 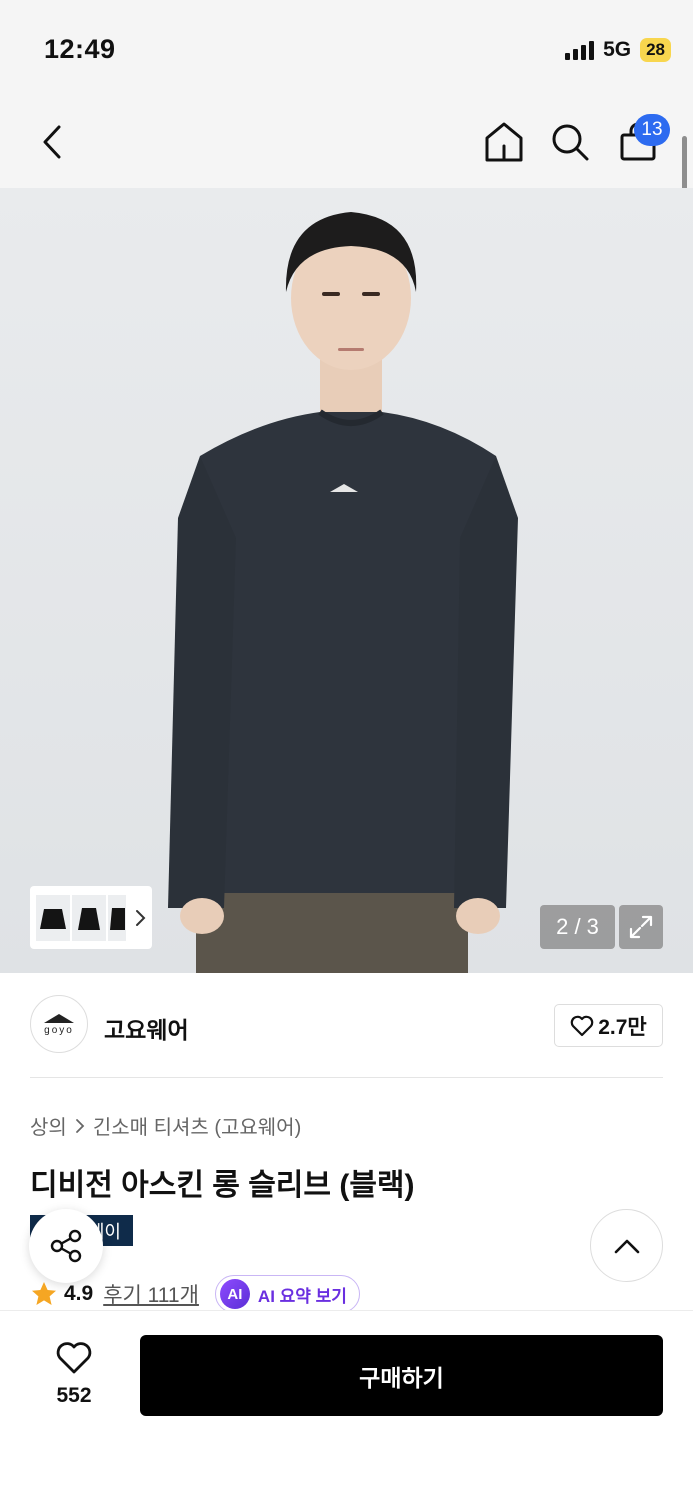 What do you see at coordinates (580, 50) in the screenshot?
I see `signal-icon` at bounding box center [580, 50].